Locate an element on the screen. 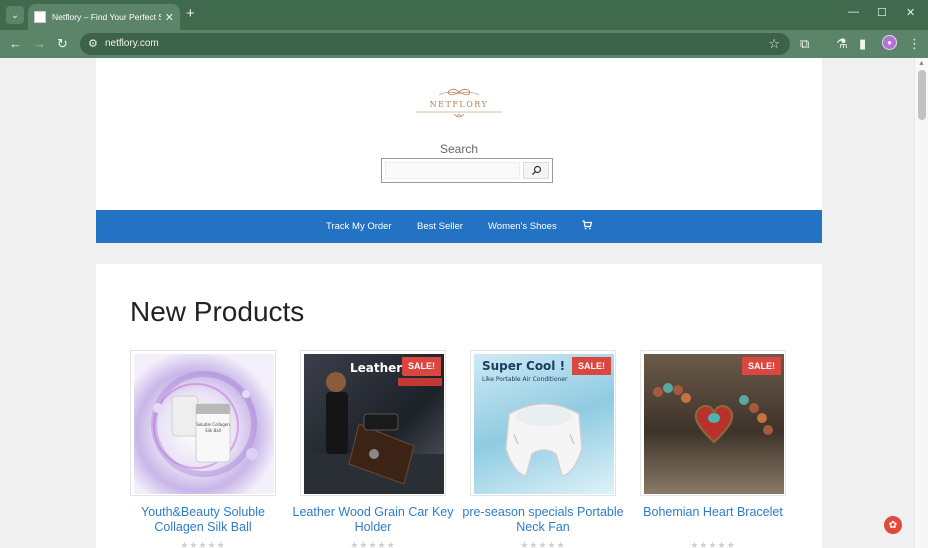 The image size is (928, 548). cart-icon is located at coordinates (587, 226).